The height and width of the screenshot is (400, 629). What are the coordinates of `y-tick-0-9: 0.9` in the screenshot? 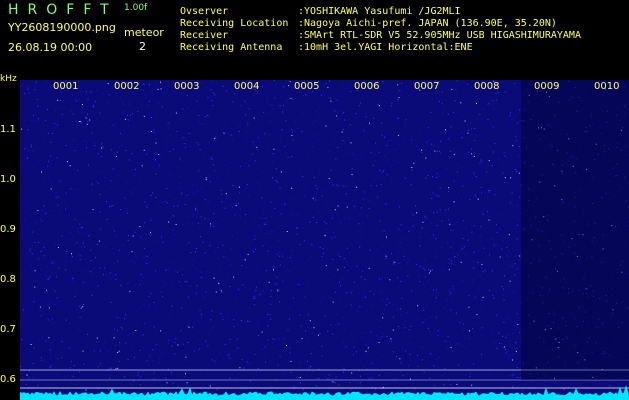 It's located at (8, 229).